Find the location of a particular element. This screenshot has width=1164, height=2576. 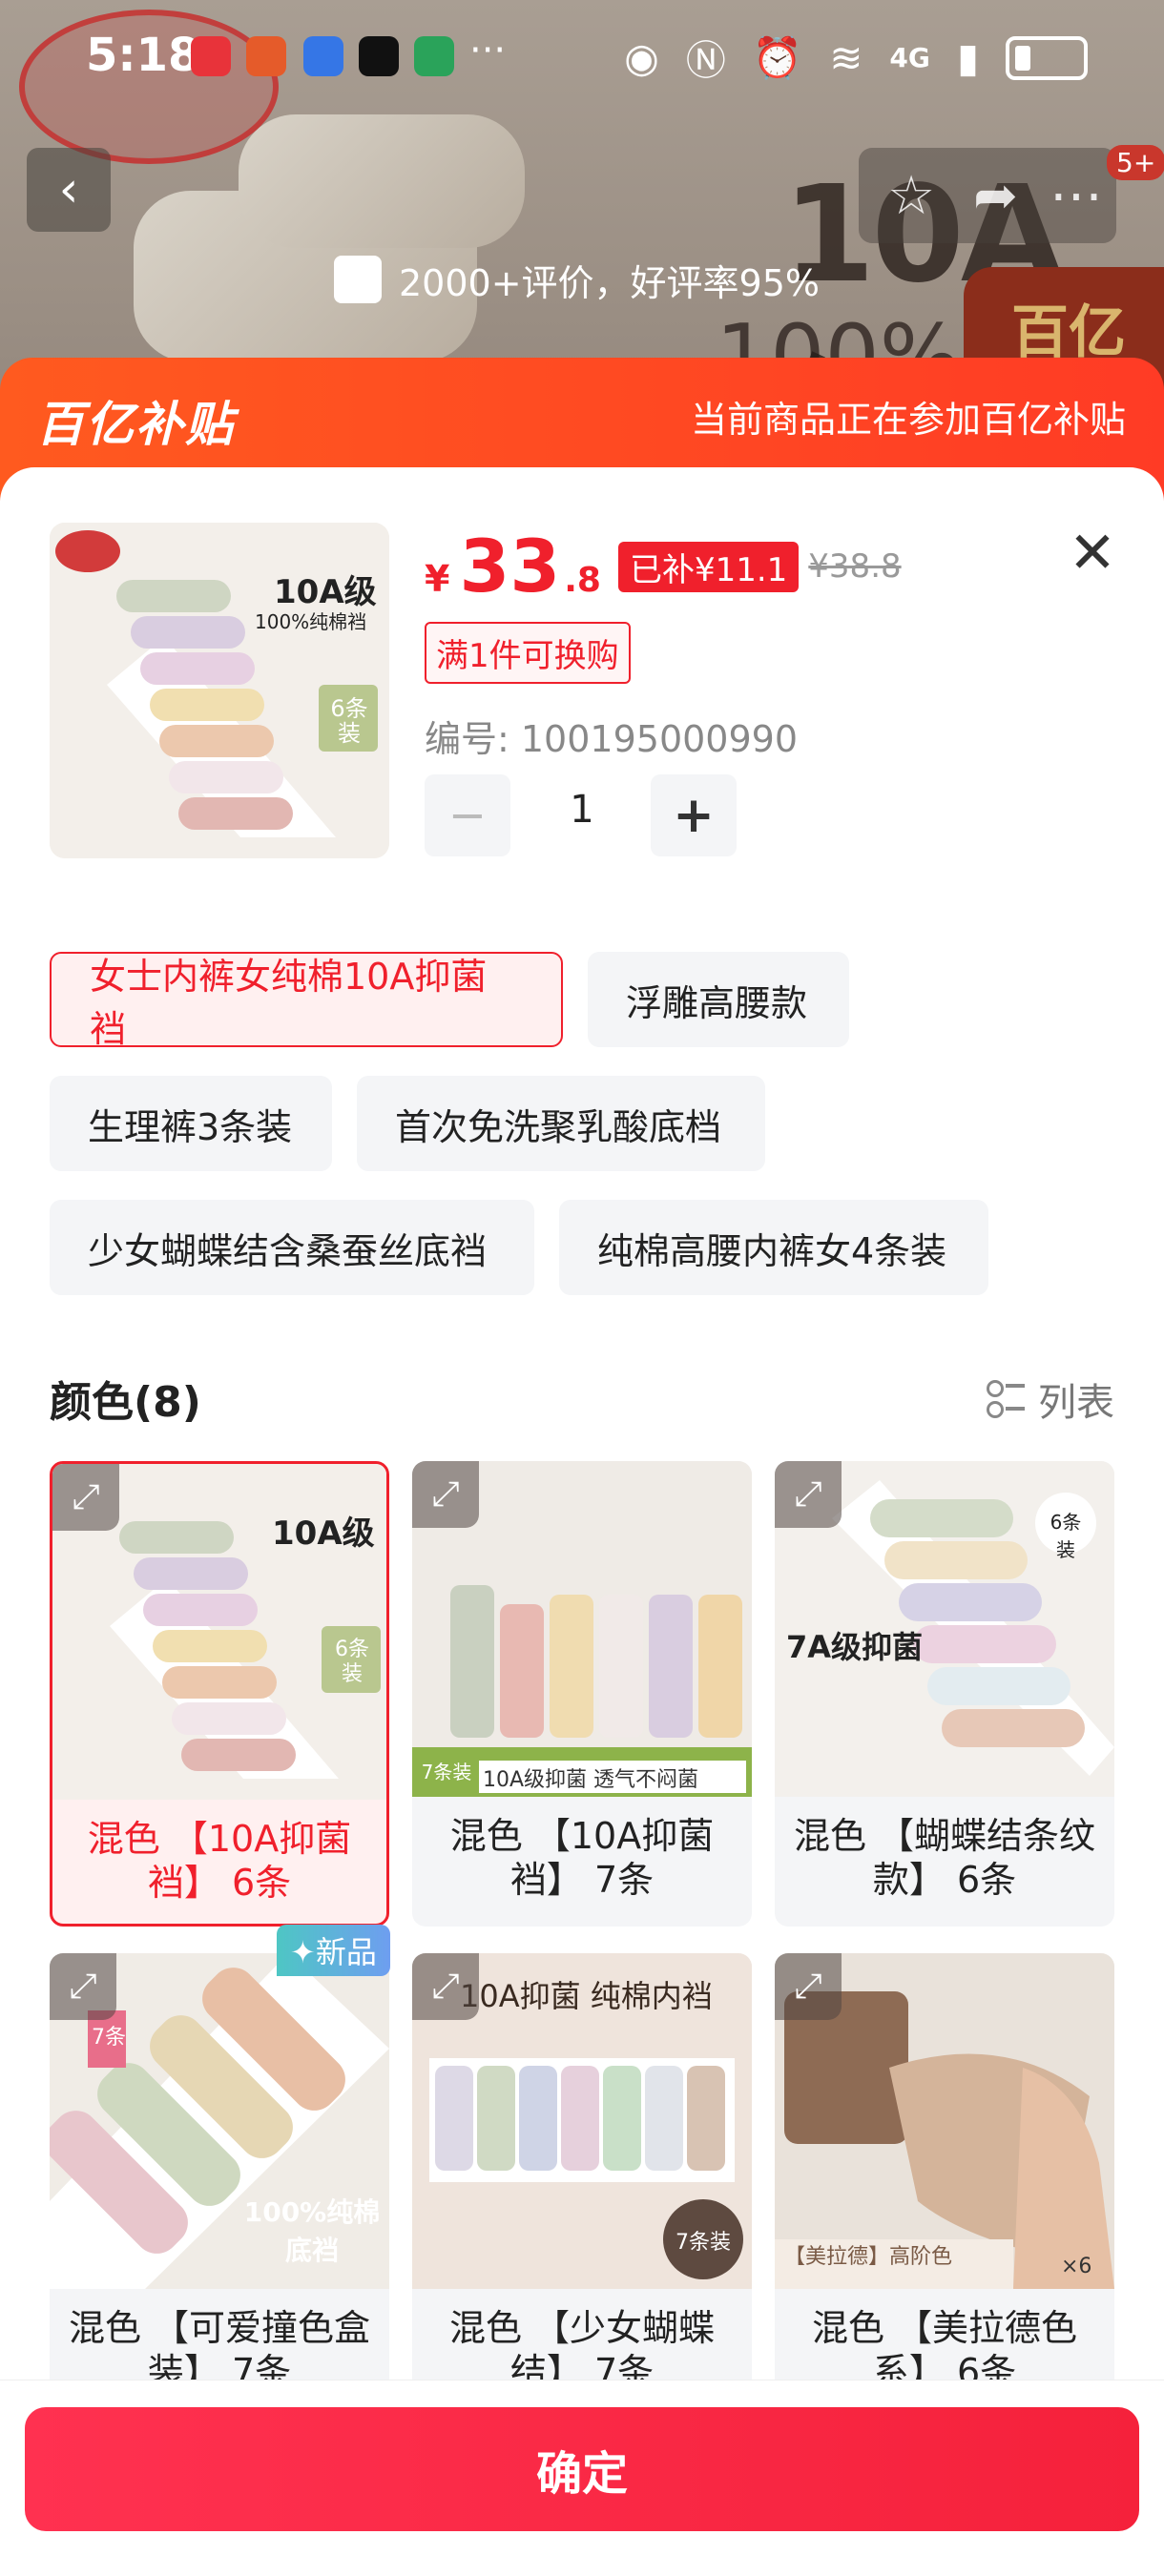

bg-product-roll is located at coordinates (382, 181).